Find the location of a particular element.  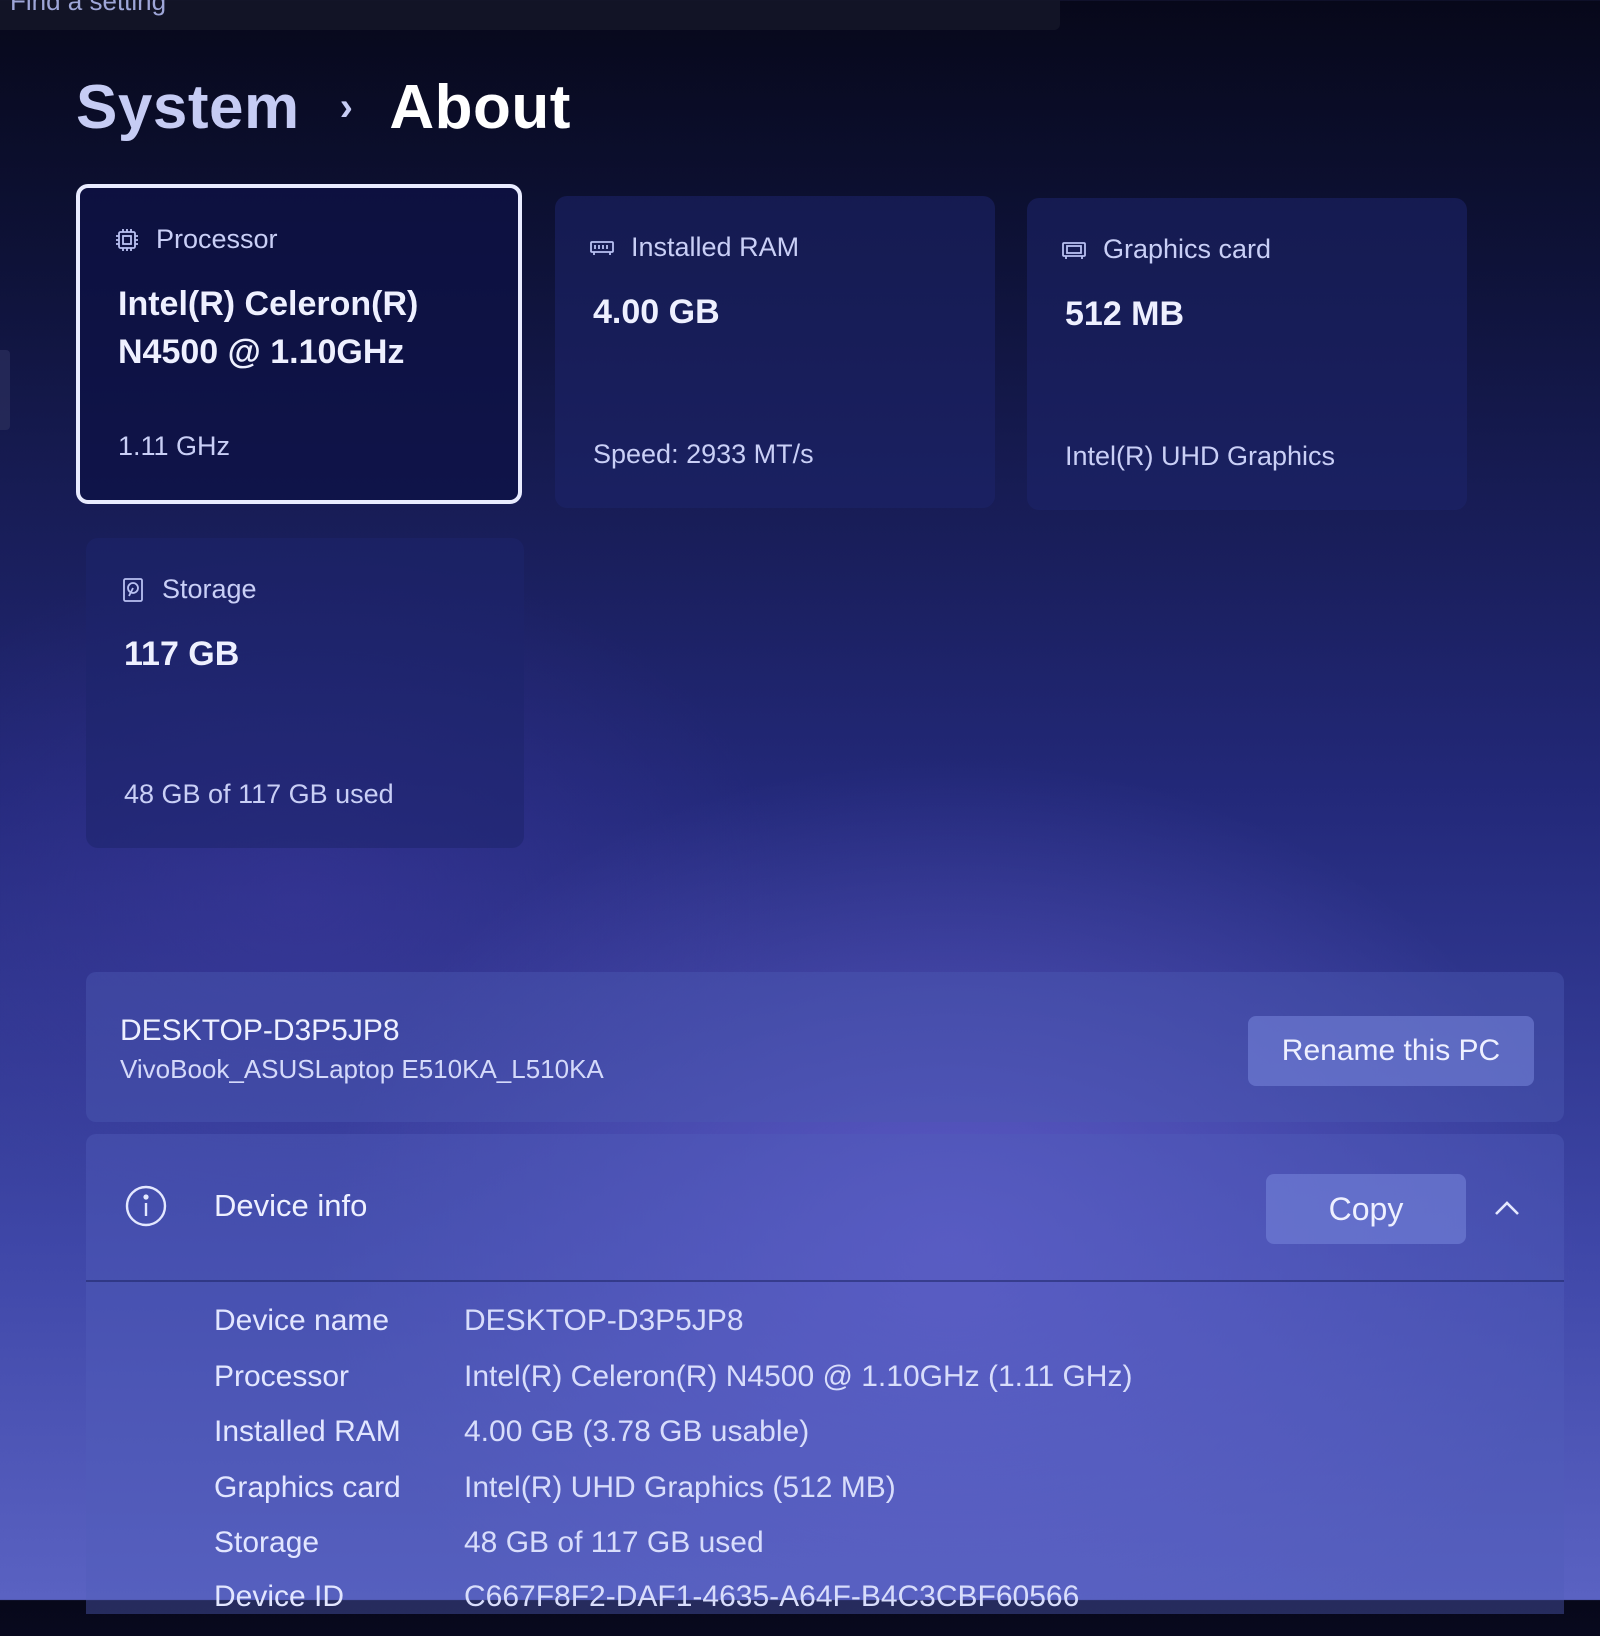

device-info-header: Device info Copy is located at coordinates (825, 1208).